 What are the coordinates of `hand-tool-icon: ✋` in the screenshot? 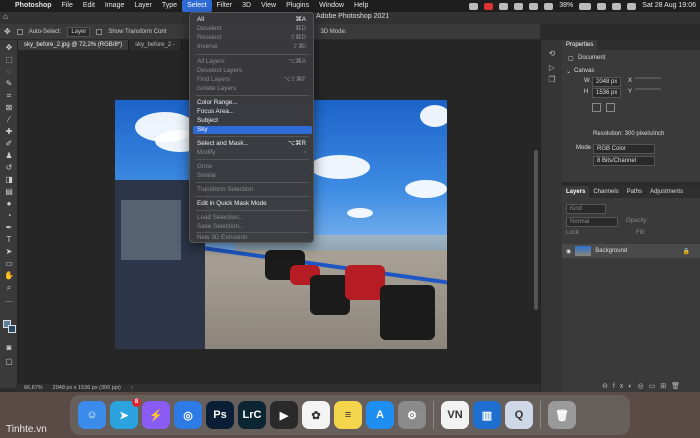 It's located at (9, 276).